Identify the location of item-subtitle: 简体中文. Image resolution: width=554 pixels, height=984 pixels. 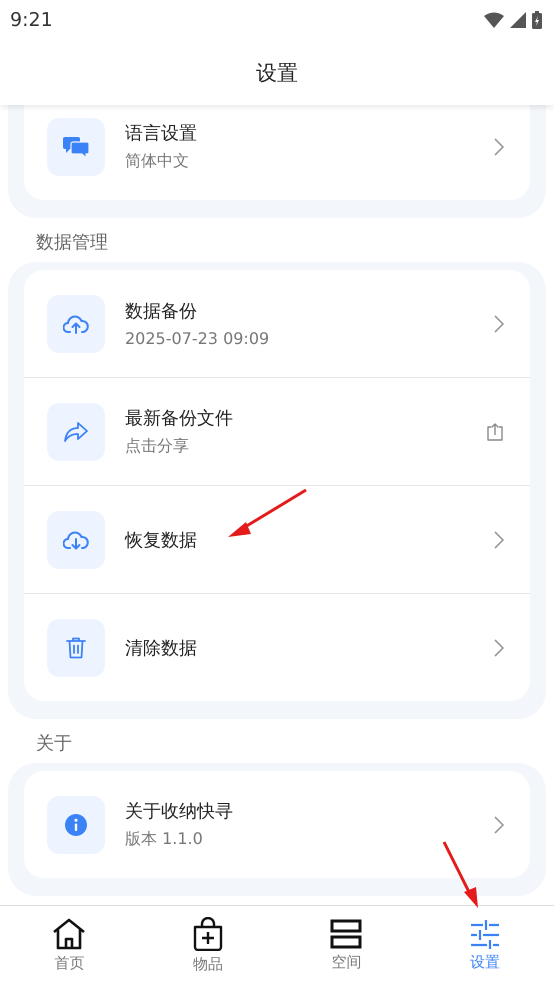
(157, 161).